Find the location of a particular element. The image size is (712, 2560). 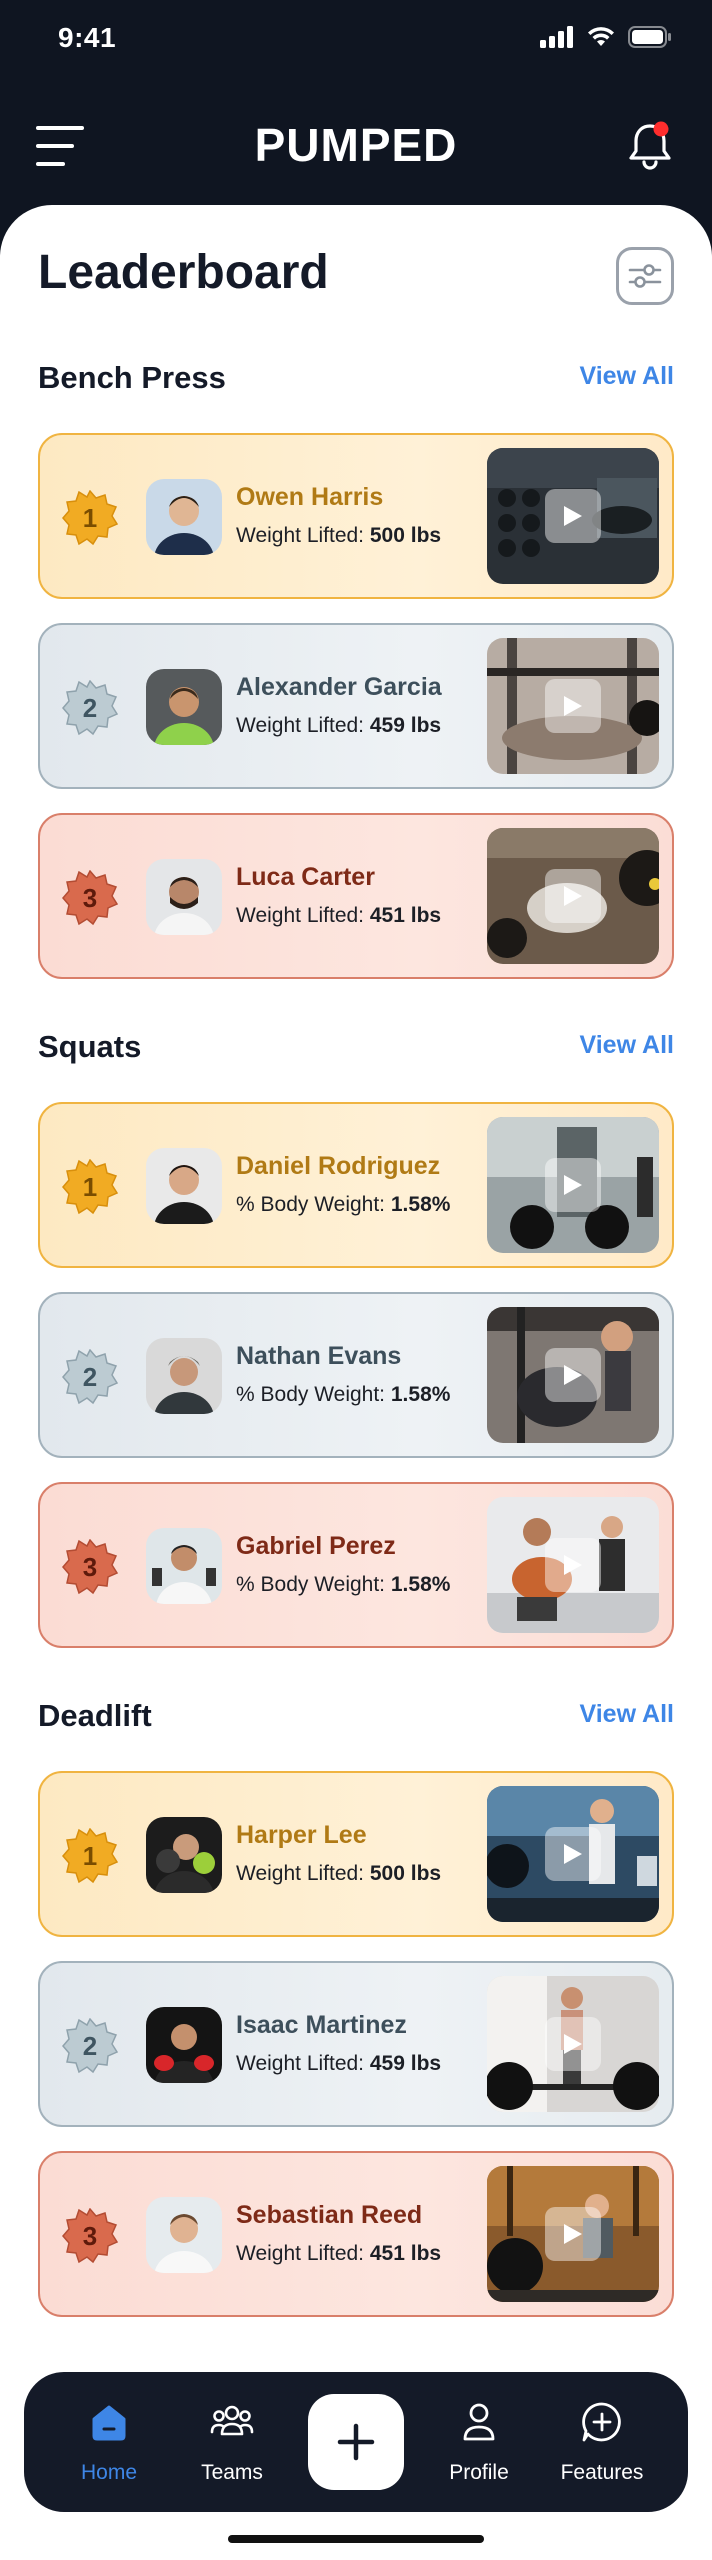

nav-item-home: Home is located at coordinates (109, 2441).